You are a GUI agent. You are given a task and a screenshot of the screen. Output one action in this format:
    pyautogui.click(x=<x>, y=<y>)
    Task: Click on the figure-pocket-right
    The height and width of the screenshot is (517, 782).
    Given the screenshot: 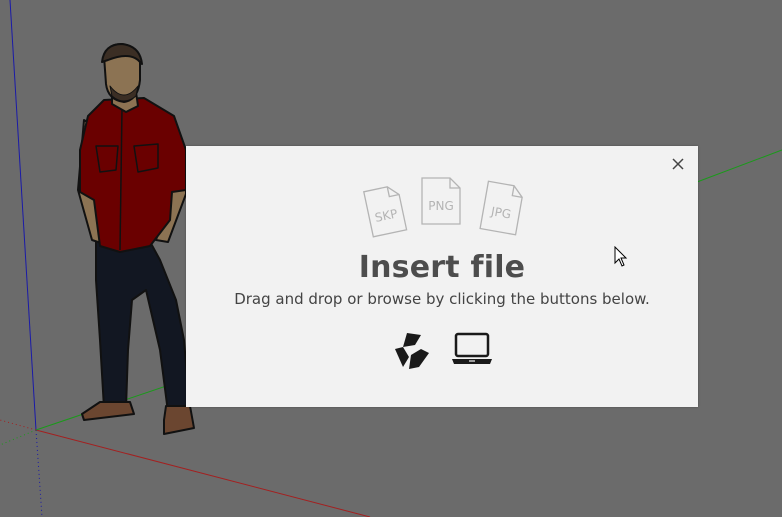 What is the action you would take?
    pyautogui.click(x=146, y=158)
    